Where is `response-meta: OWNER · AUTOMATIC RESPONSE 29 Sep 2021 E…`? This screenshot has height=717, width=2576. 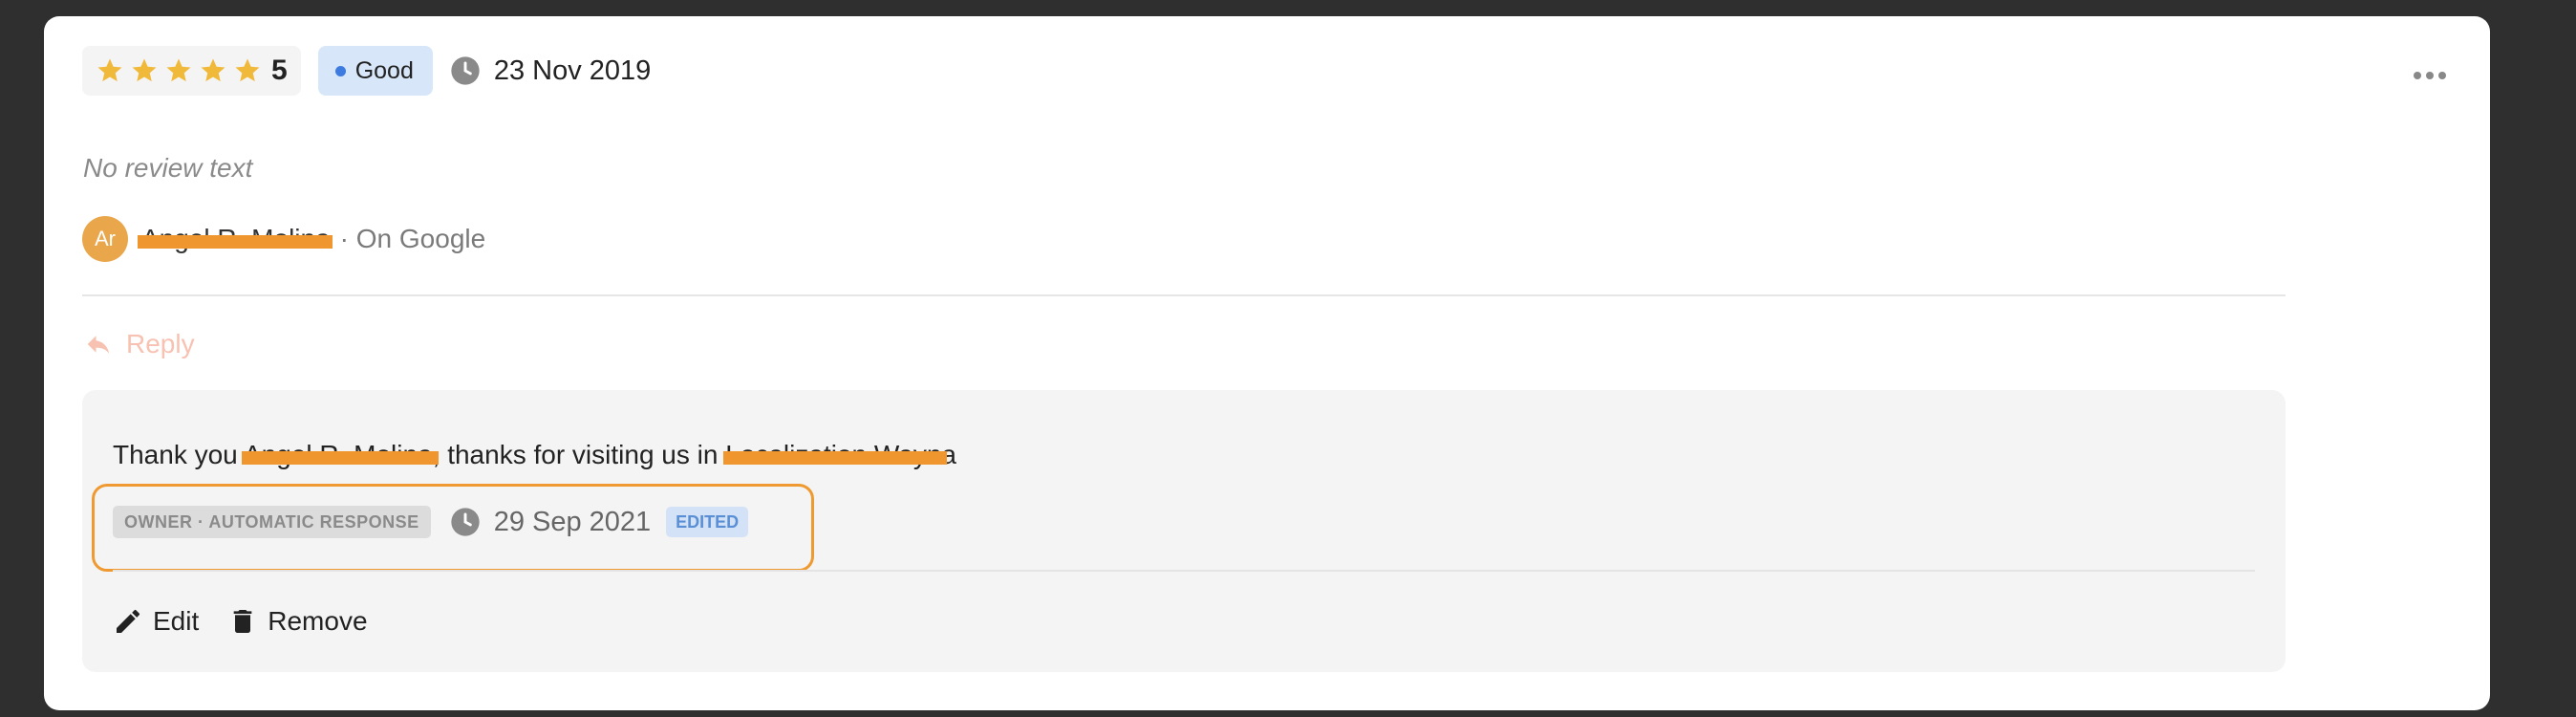 response-meta: OWNER · AUTOMATIC RESPONSE 29 Sep 2021 E… is located at coordinates (431, 522).